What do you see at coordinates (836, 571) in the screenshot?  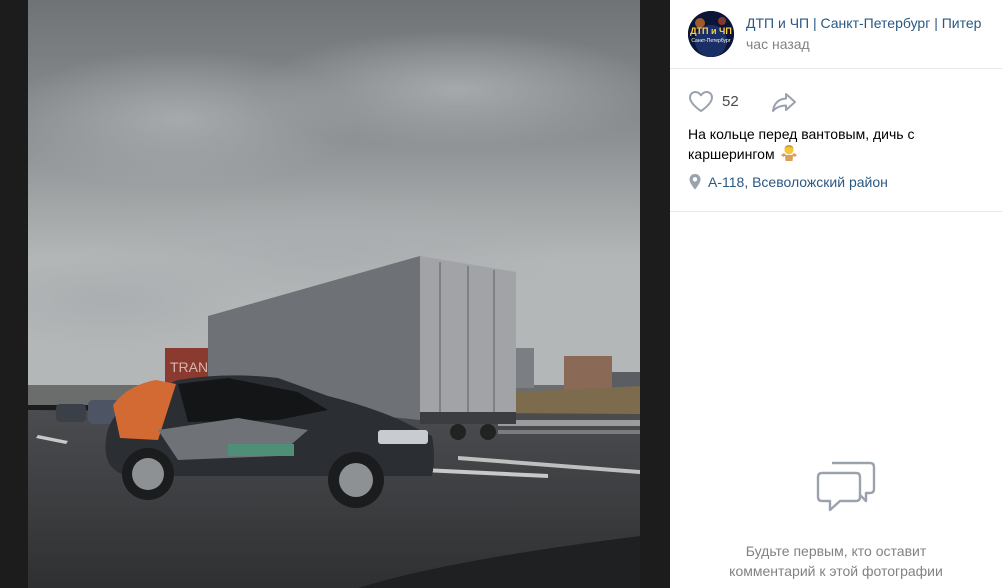 I see `comments-empty-line-2: комментарий к этой фотографии` at bounding box center [836, 571].